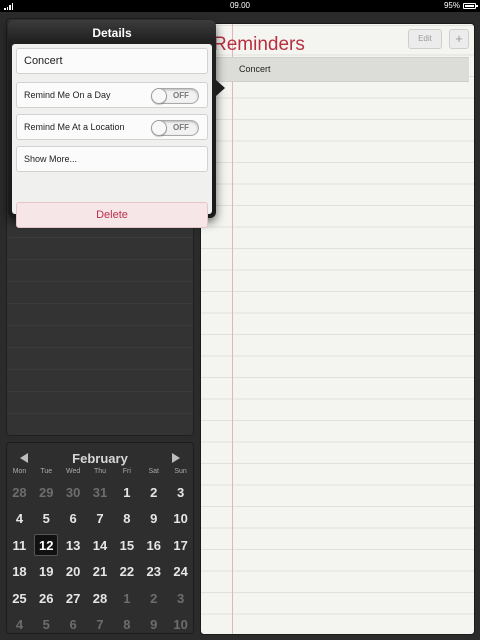  I want to click on reminder-name-field: Concert, so click(112, 61).